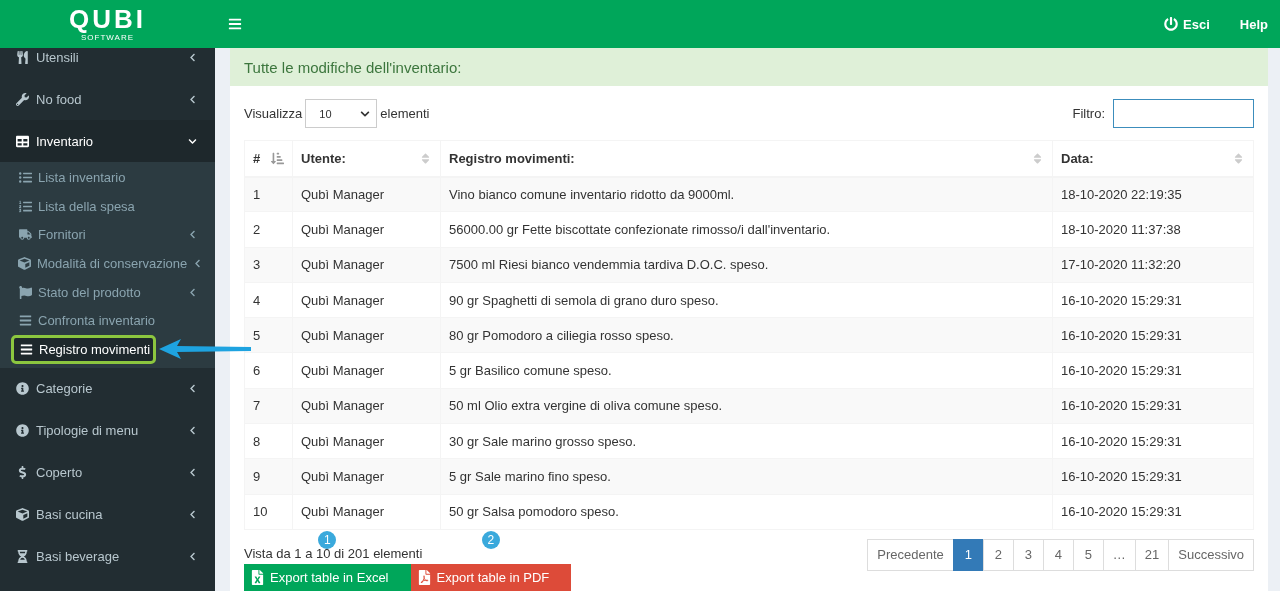  I want to click on table-cell: 50 ml Olio extra vergine di oliva comune speso., so click(746, 406).